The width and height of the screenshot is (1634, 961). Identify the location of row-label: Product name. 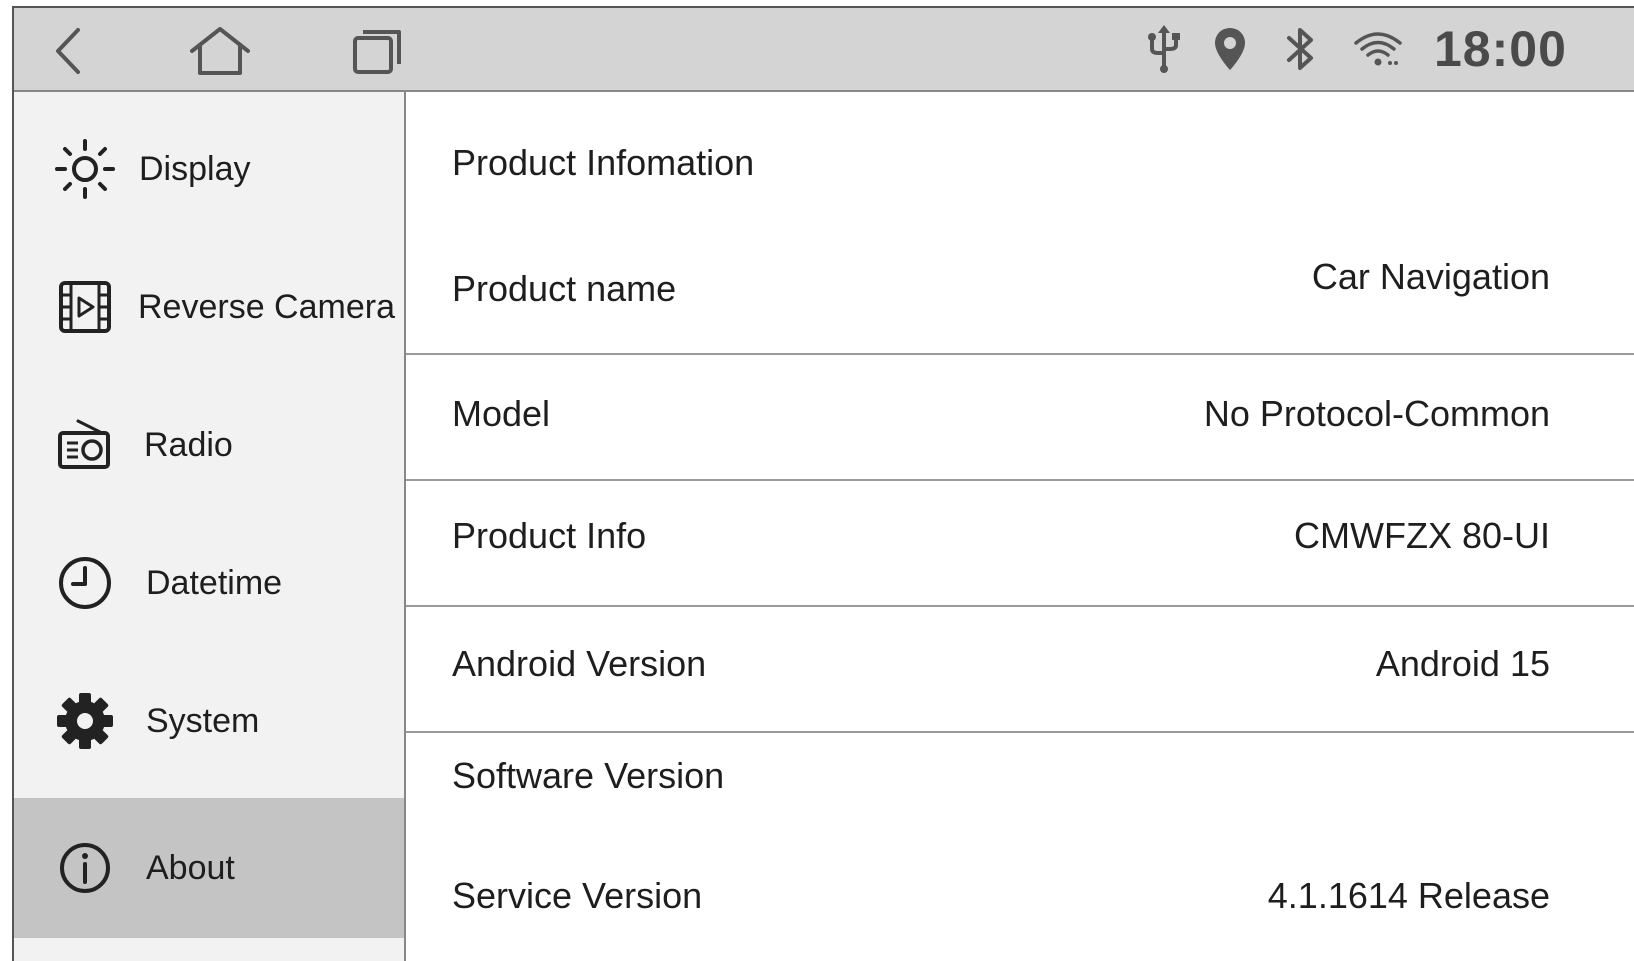
(564, 288).